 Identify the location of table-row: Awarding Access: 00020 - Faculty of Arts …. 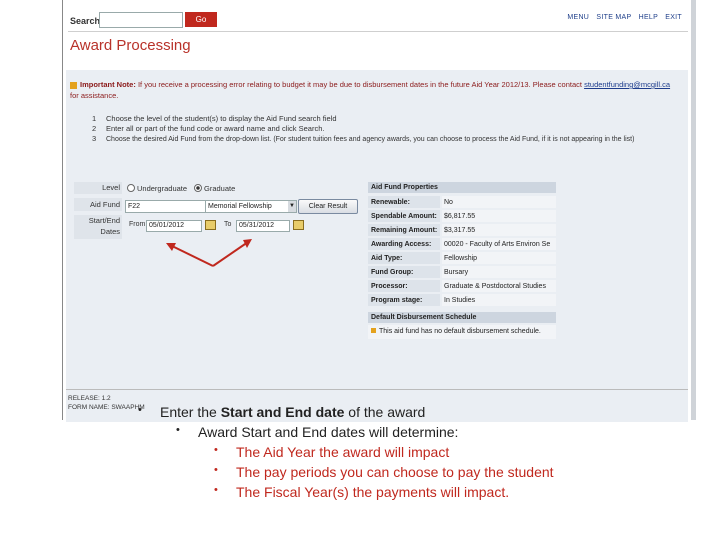
(462, 244).